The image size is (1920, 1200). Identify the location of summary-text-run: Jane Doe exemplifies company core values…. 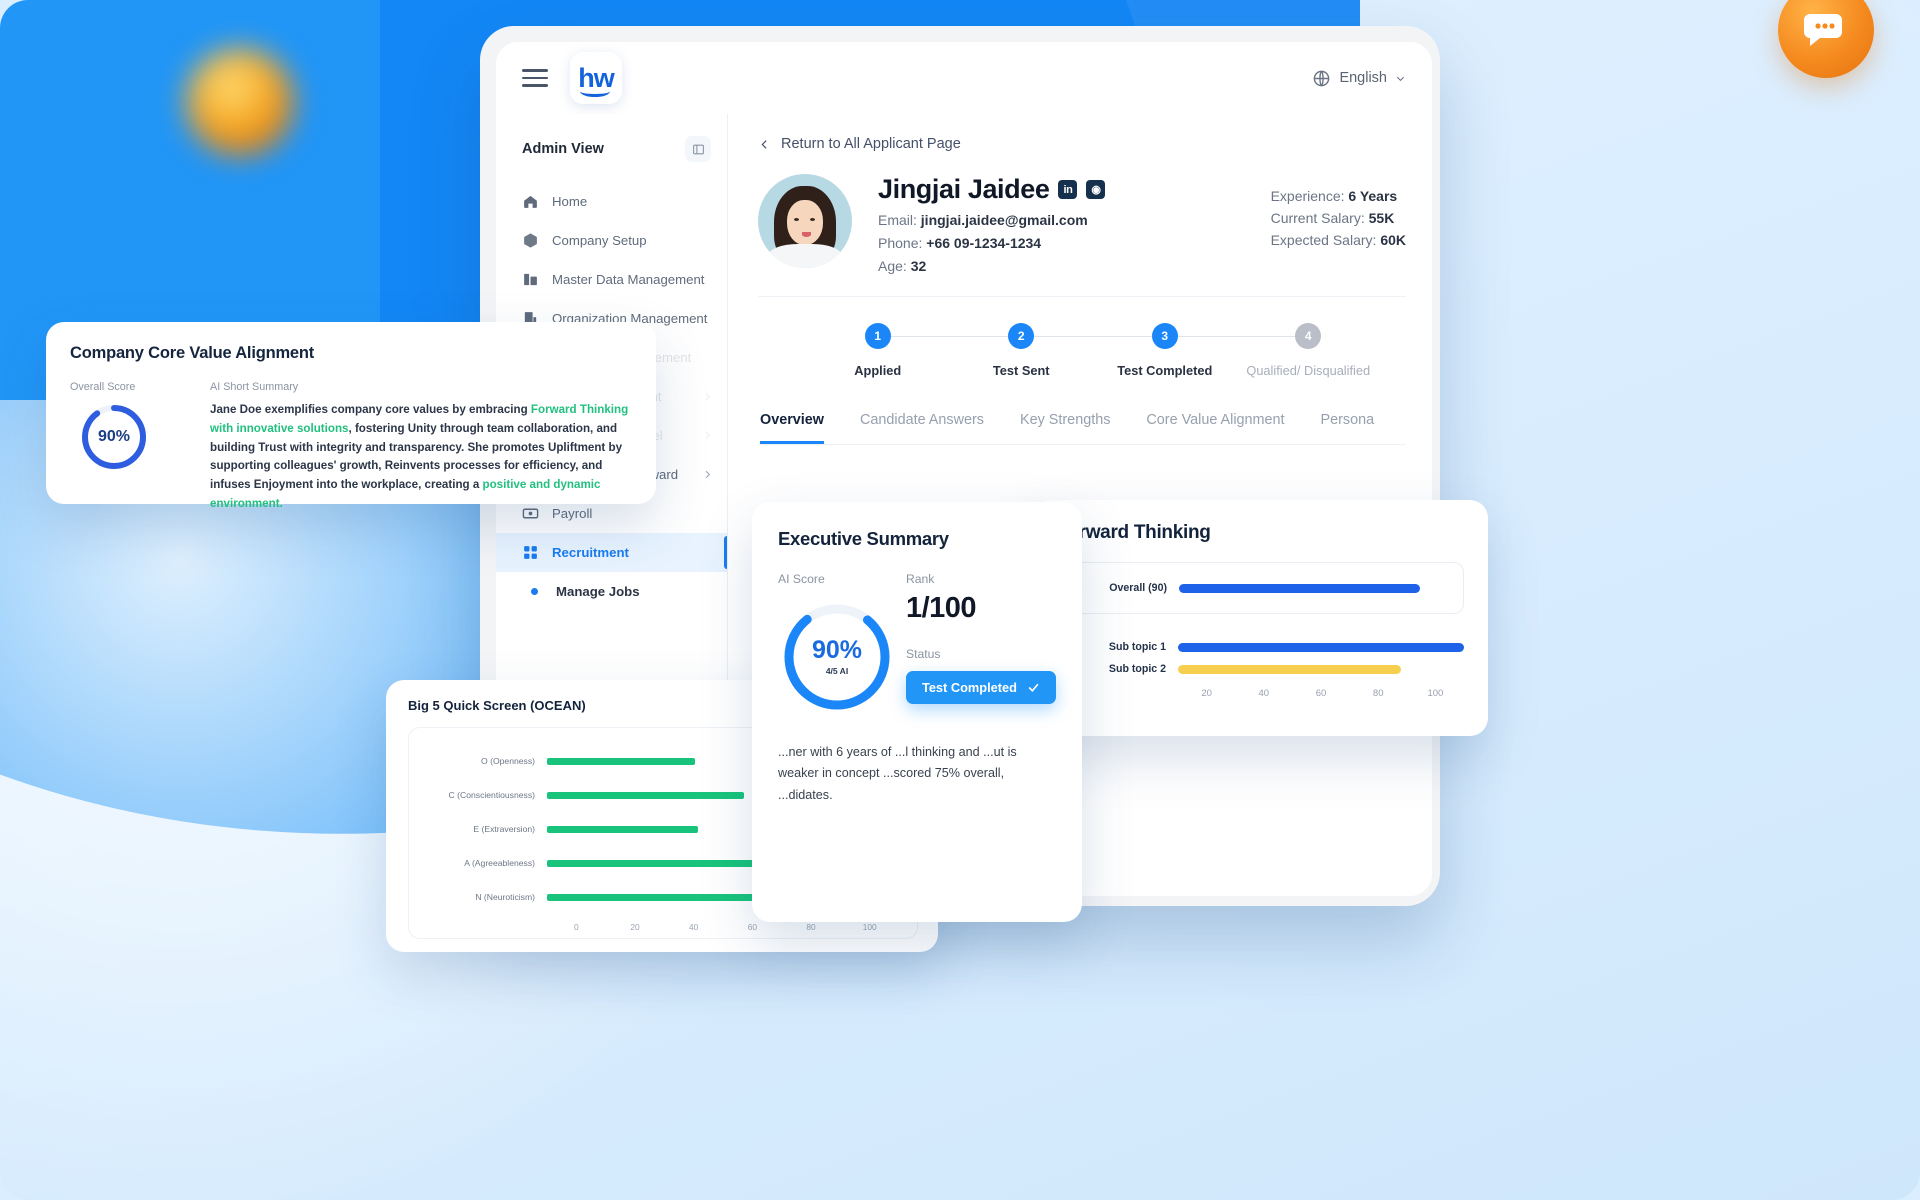
(370, 409).